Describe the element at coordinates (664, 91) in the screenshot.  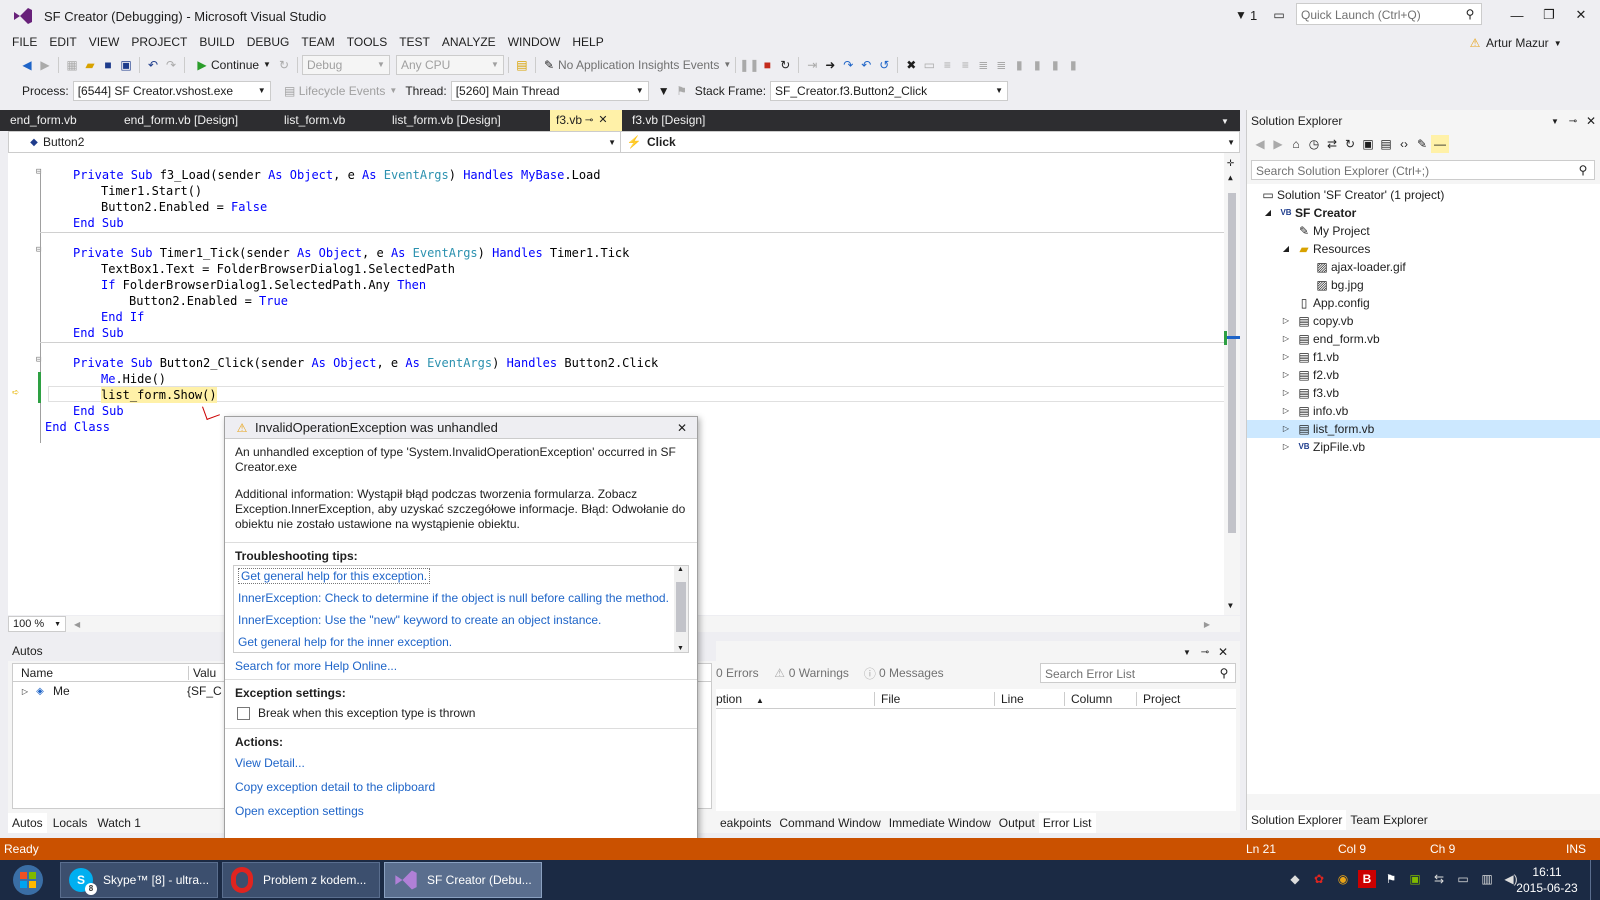
I see `filter-icon: ▼` at that location.